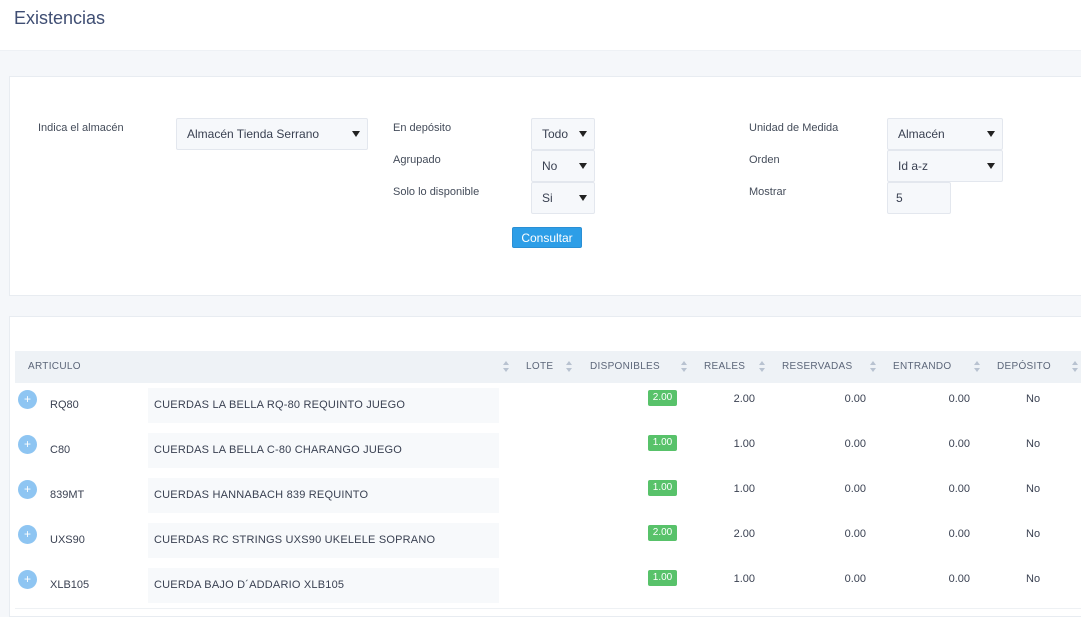 Image resolution: width=1081 pixels, height=617 pixels. What do you see at coordinates (253, 134) in the screenshot?
I see `warehouse-select-value: Almacén Tienda Serrano` at bounding box center [253, 134].